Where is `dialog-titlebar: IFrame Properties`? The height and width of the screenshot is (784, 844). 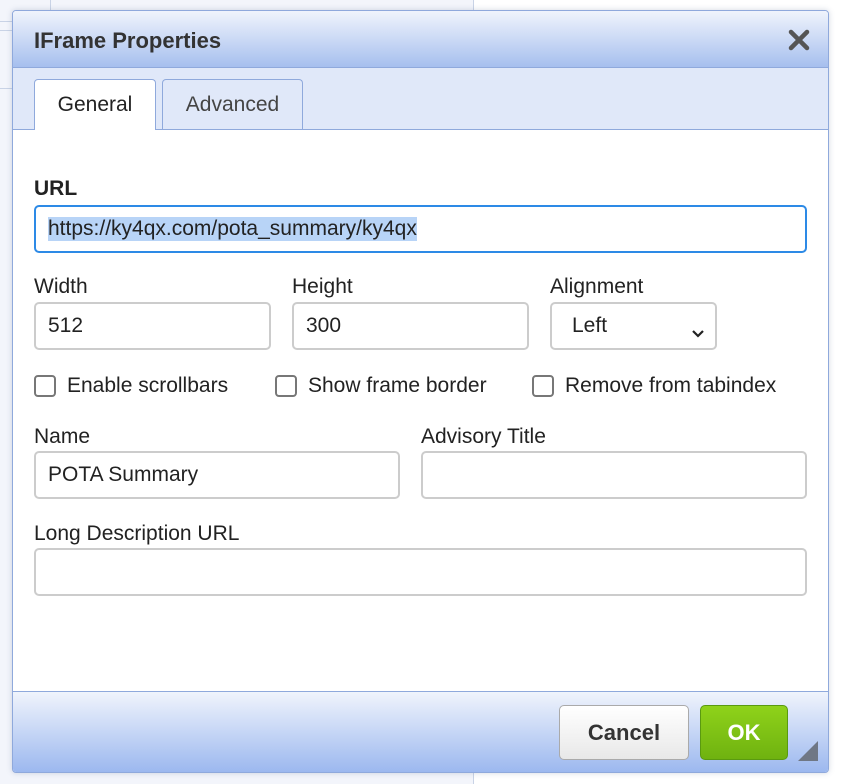 dialog-titlebar: IFrame Properties is located at coordinates (420, 39).